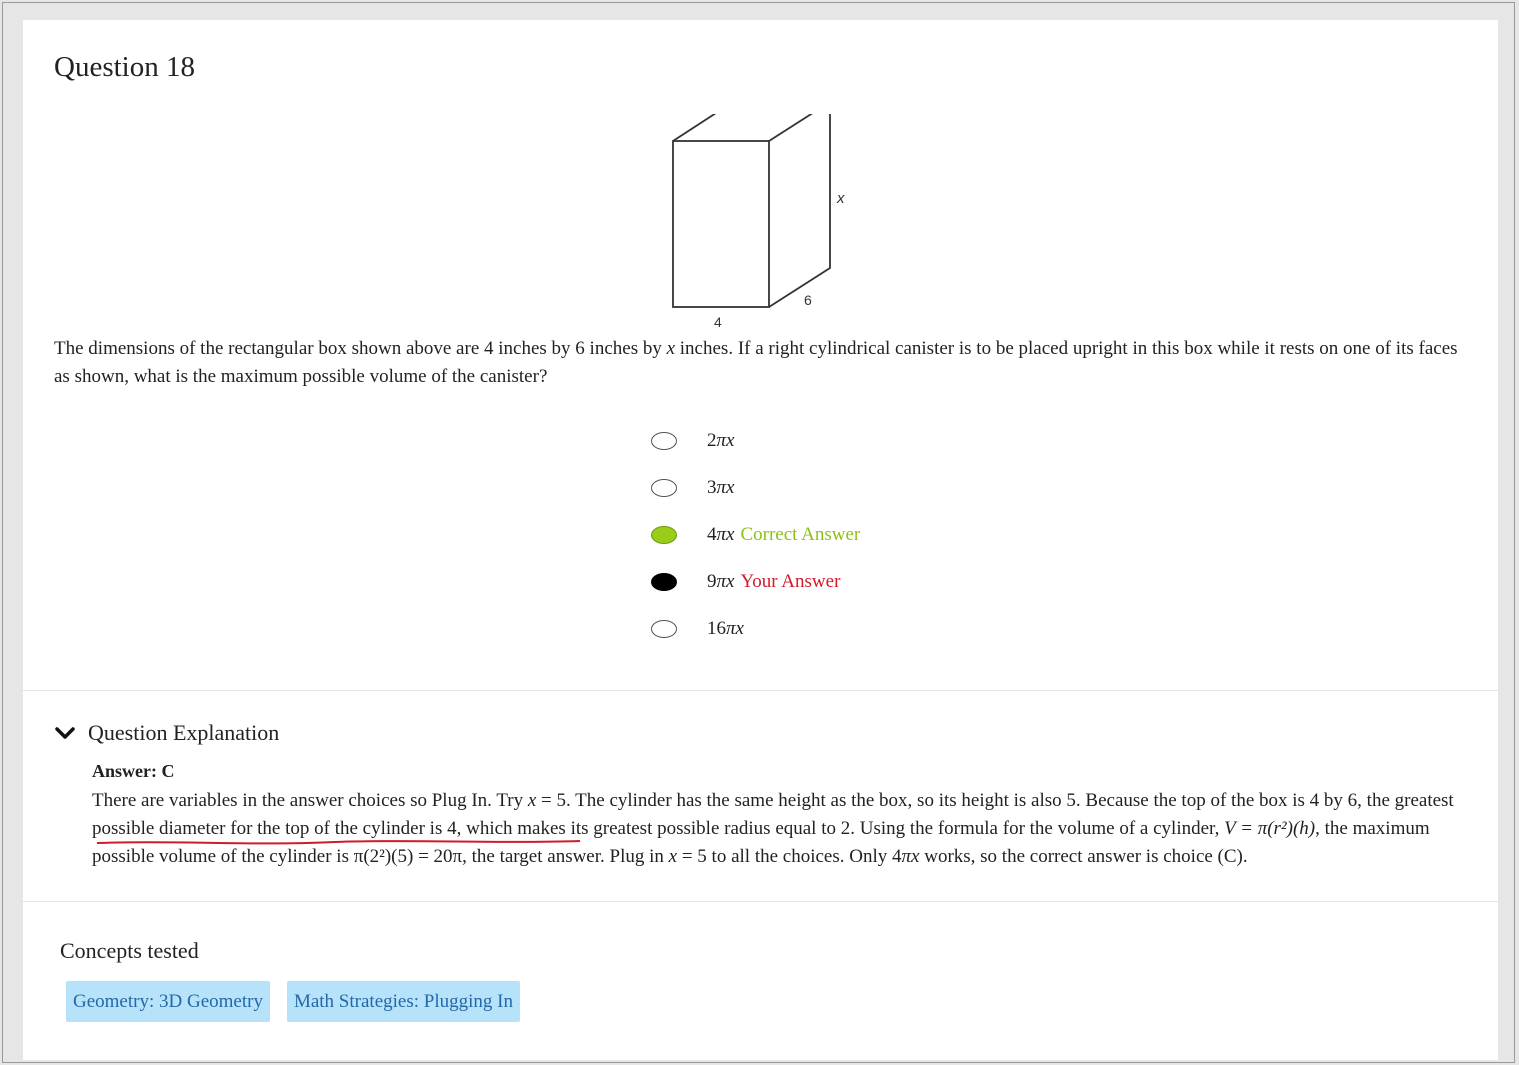 This screenshot has height=1065, width=1519. Describe the element at coordinates (65, 733) in the screenshot. I see `chevron-down-icon` at that location.